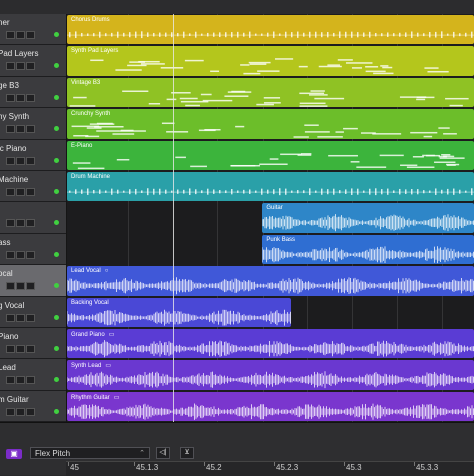 The width and height of the screenshot is (474, 476). Describe the element at coordinates (287, 467) in the screenshot. I see `ruler-label: 45.2.3` at that location.